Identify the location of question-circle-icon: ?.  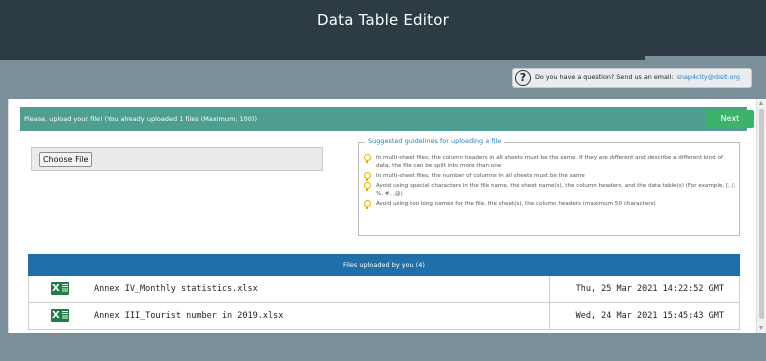
(523, 78).